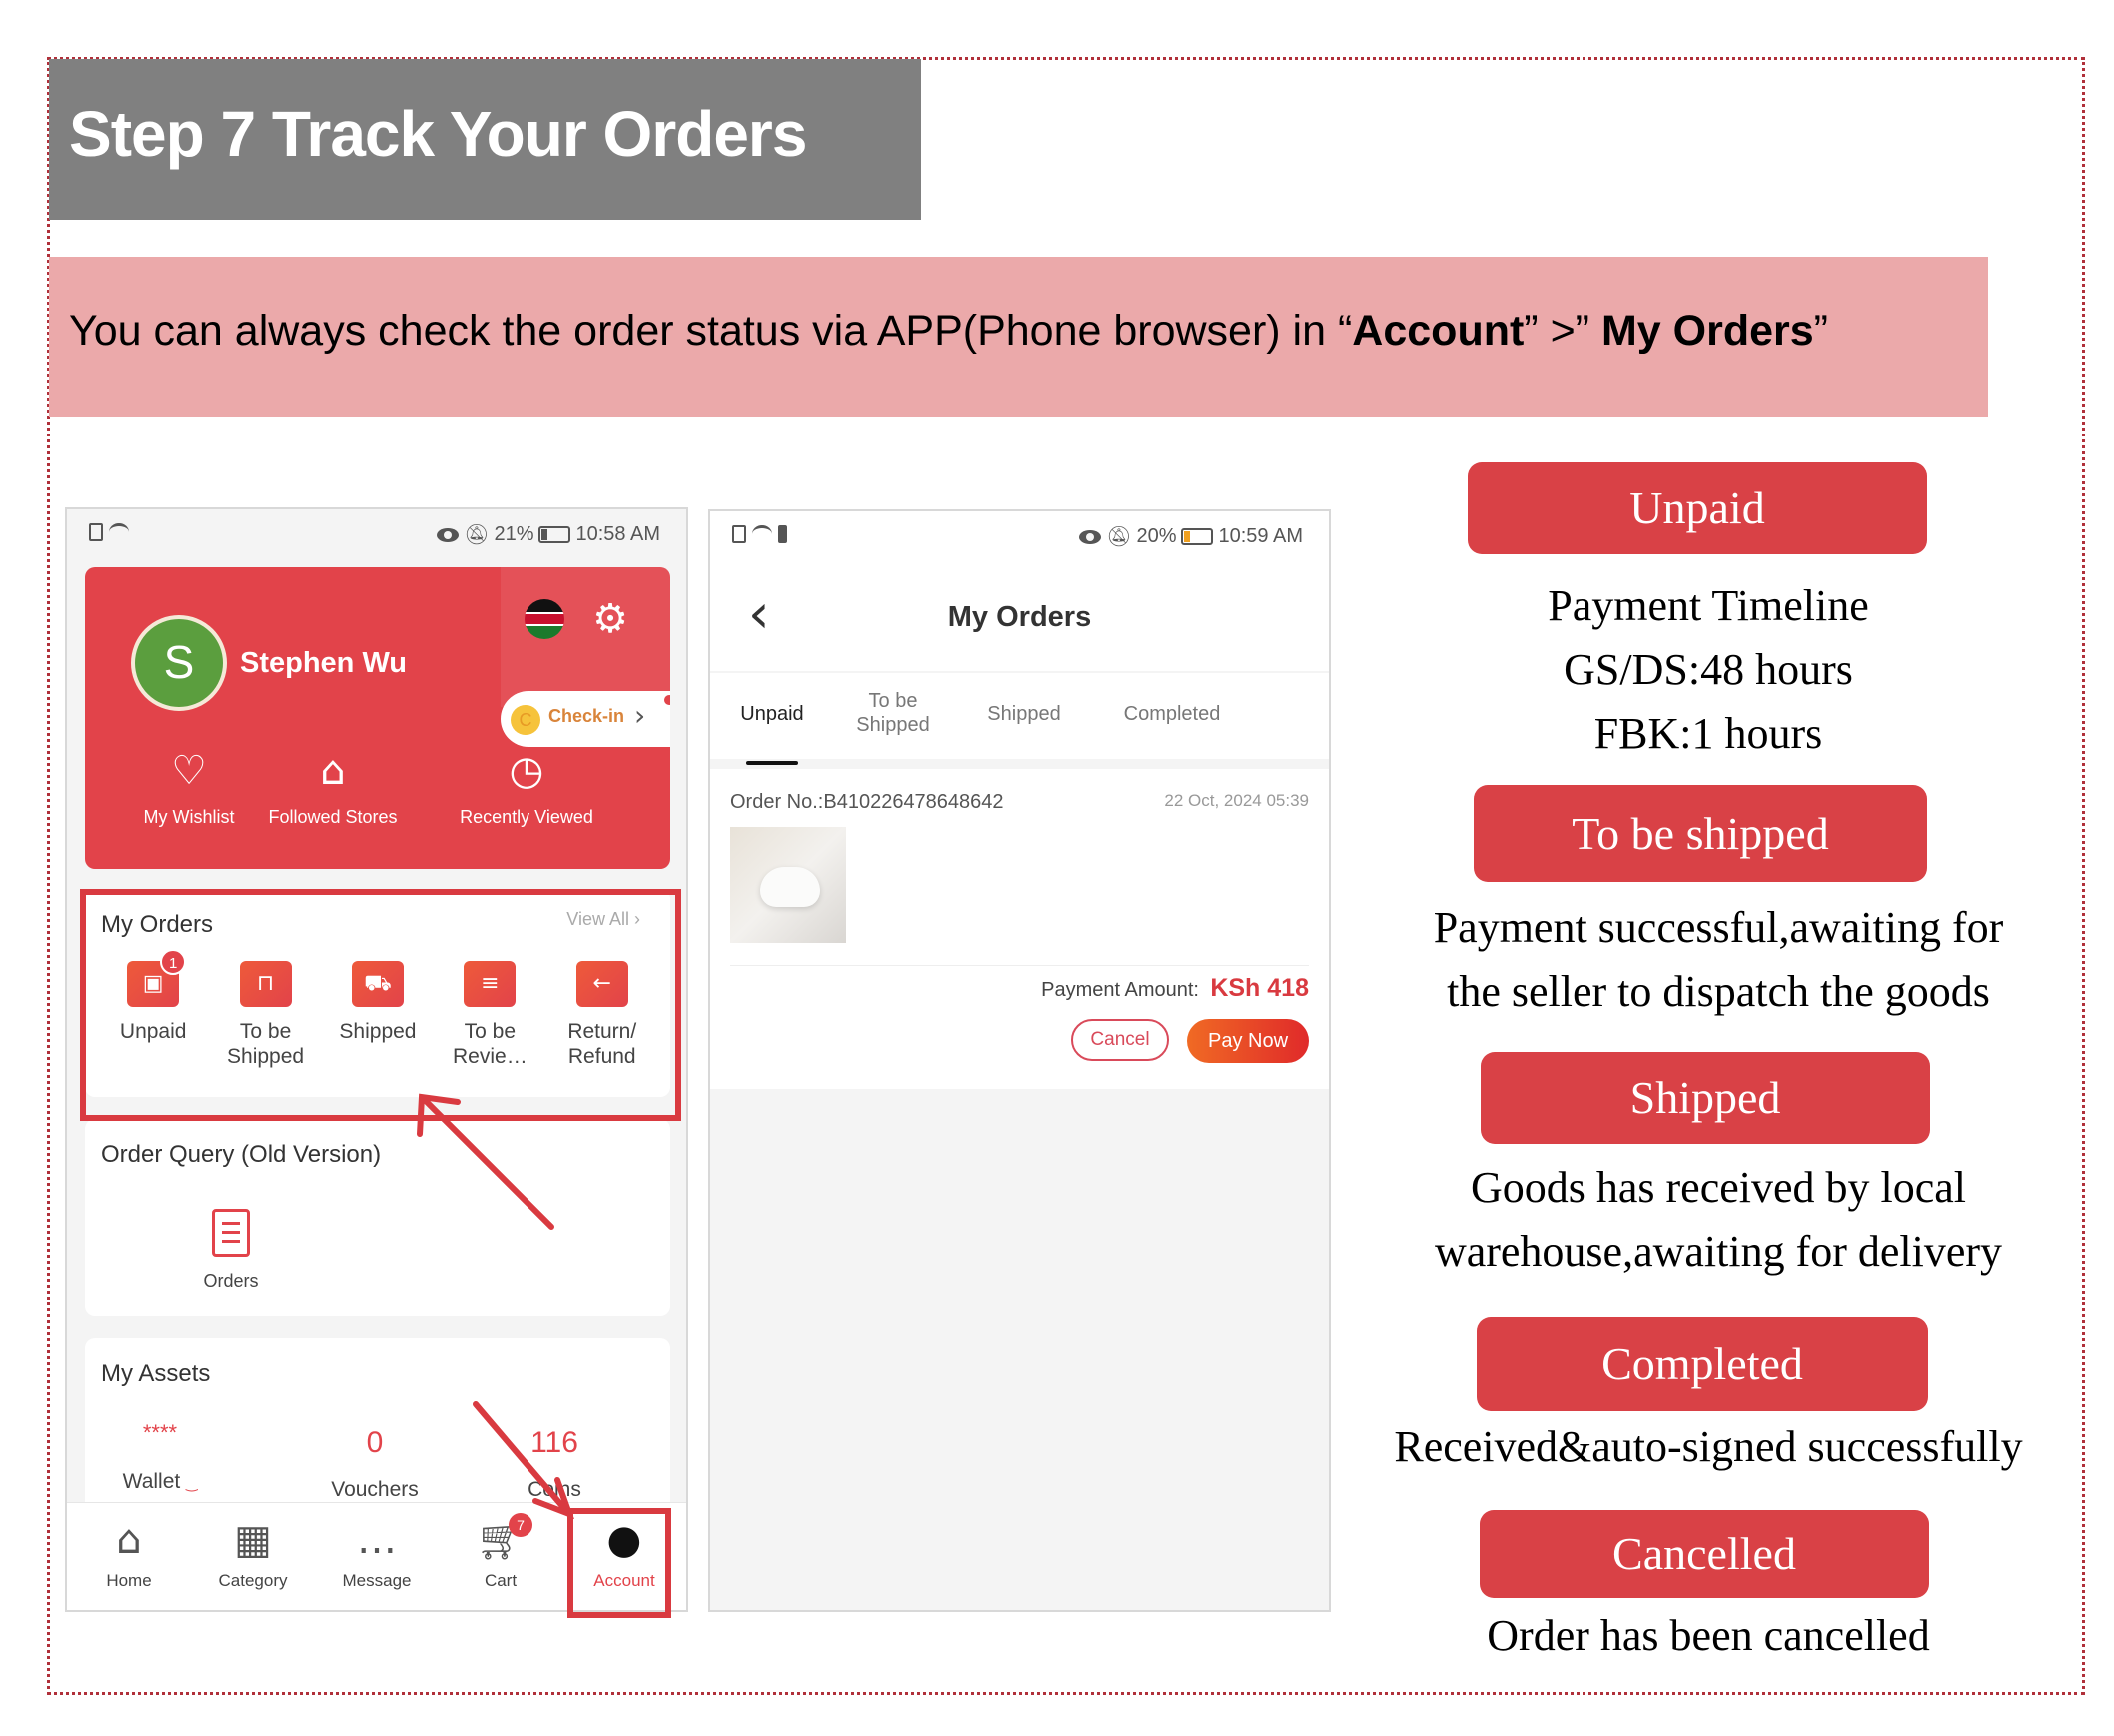 Image resolution: width=2114 pixels, height=1736 pixels. I want to click on wallet-value: ****, so click(160, 1433).